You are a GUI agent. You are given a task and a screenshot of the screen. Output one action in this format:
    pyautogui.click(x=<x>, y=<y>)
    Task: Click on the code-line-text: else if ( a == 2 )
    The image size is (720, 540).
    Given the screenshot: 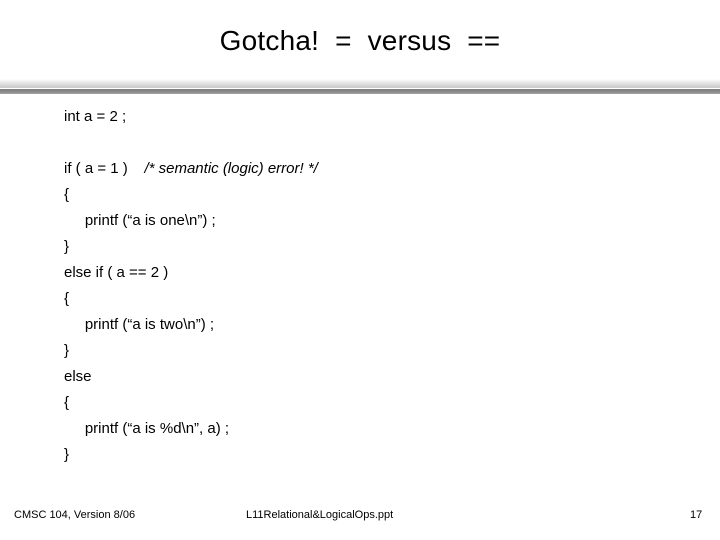 What is the action you would take?
    pyautogui.click(x=116, y=272)
    